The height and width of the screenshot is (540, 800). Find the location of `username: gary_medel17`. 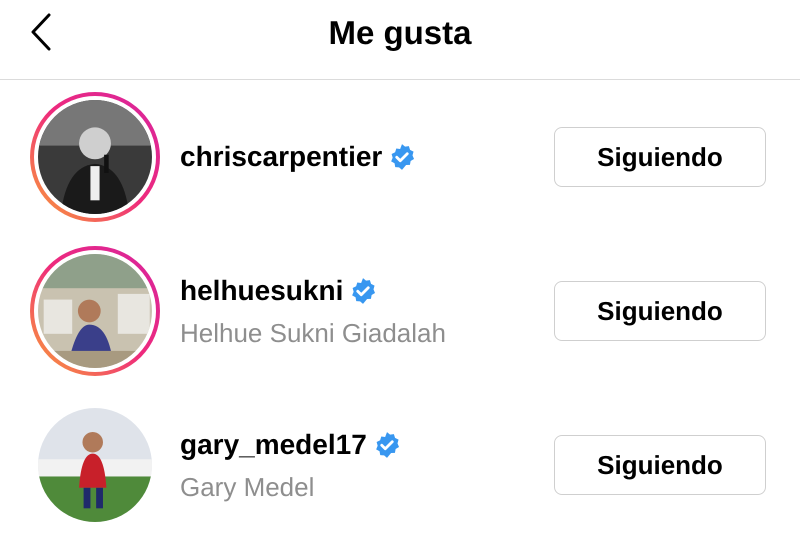

username: gary_medel17 is located at coordinates (273, 445).